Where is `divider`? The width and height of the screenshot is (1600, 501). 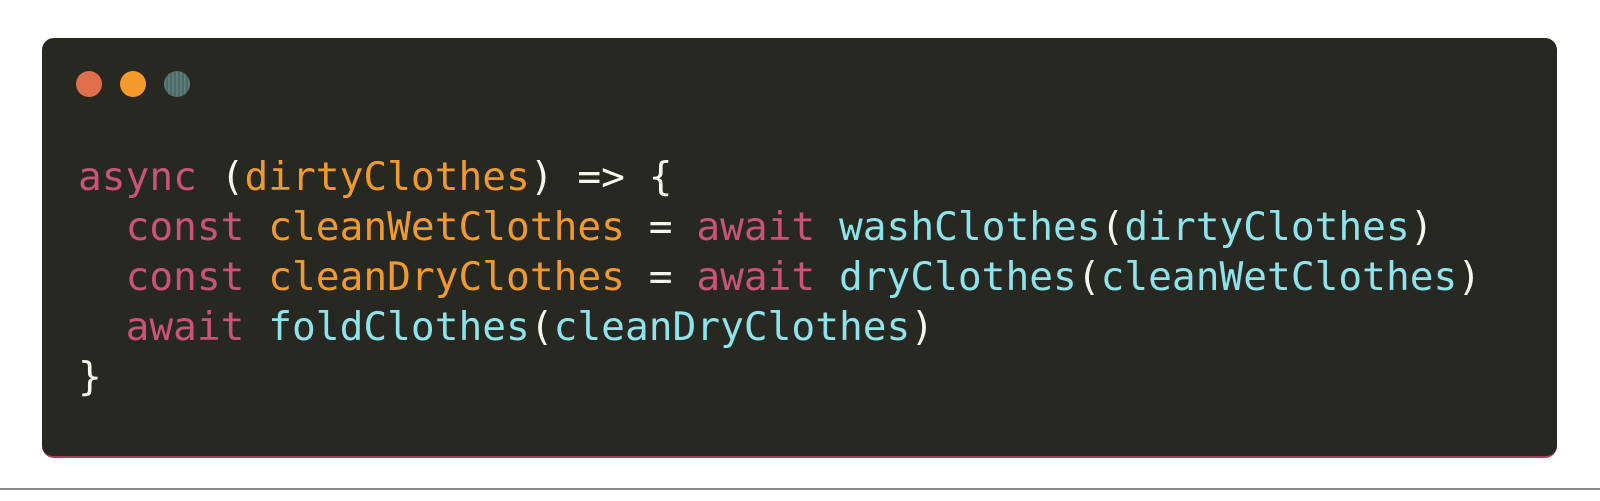 divider is located at coordinates (800, 489).